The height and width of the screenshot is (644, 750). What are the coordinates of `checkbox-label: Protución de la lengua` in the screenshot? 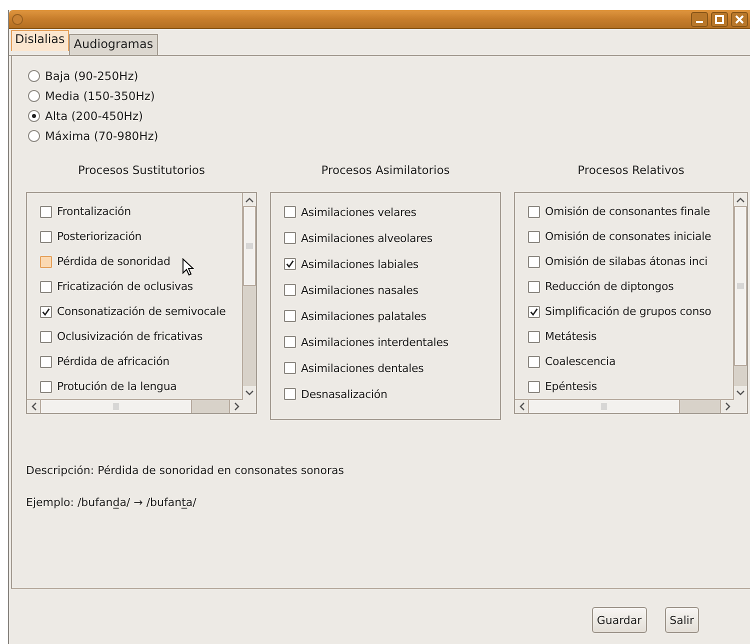 It's located at (117, 386).